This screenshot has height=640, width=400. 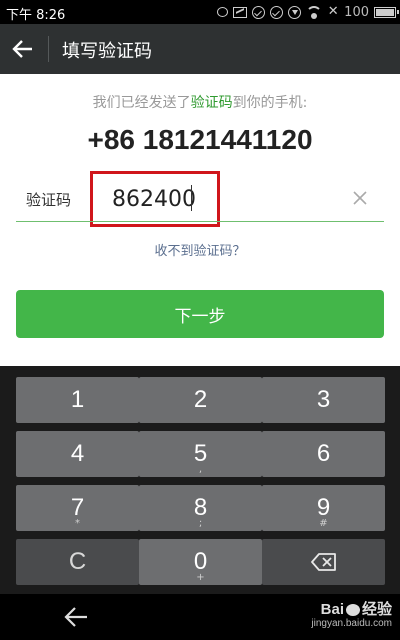 I want to click on sent-notice: 我们已经发送了验证码到你的手机:, so click(x=200, y=102).